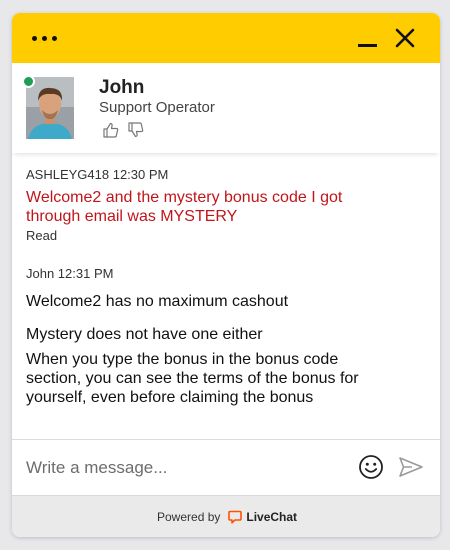  I want to click on livechat-brand: LiveChat, so click(271, 517).